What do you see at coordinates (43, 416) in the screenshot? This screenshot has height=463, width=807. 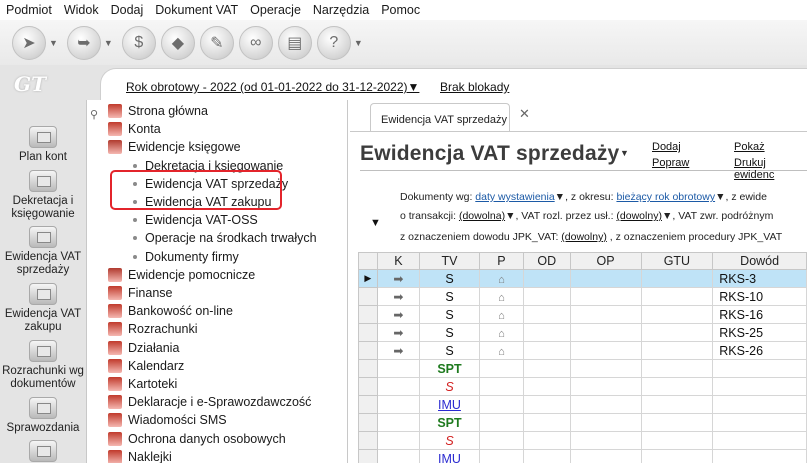 I see `nav-sprawozdania: Sprawozdania` at bounding box center [43, 416].